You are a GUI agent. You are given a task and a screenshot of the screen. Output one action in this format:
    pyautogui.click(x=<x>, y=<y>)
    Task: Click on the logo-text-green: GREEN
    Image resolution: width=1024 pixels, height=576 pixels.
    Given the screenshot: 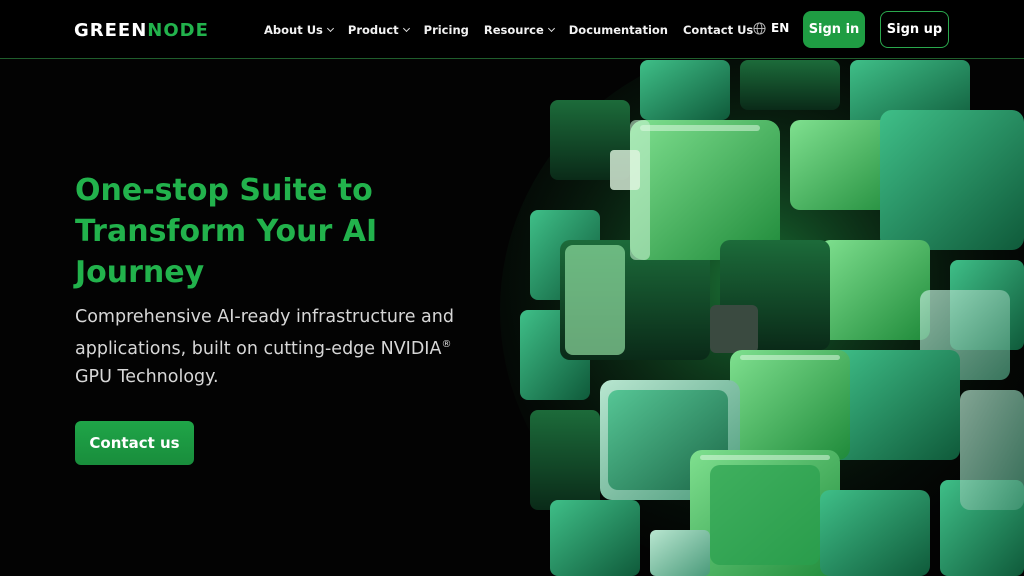 What is the action you would take?
    pyautogui.click(x=111, y=30)
    